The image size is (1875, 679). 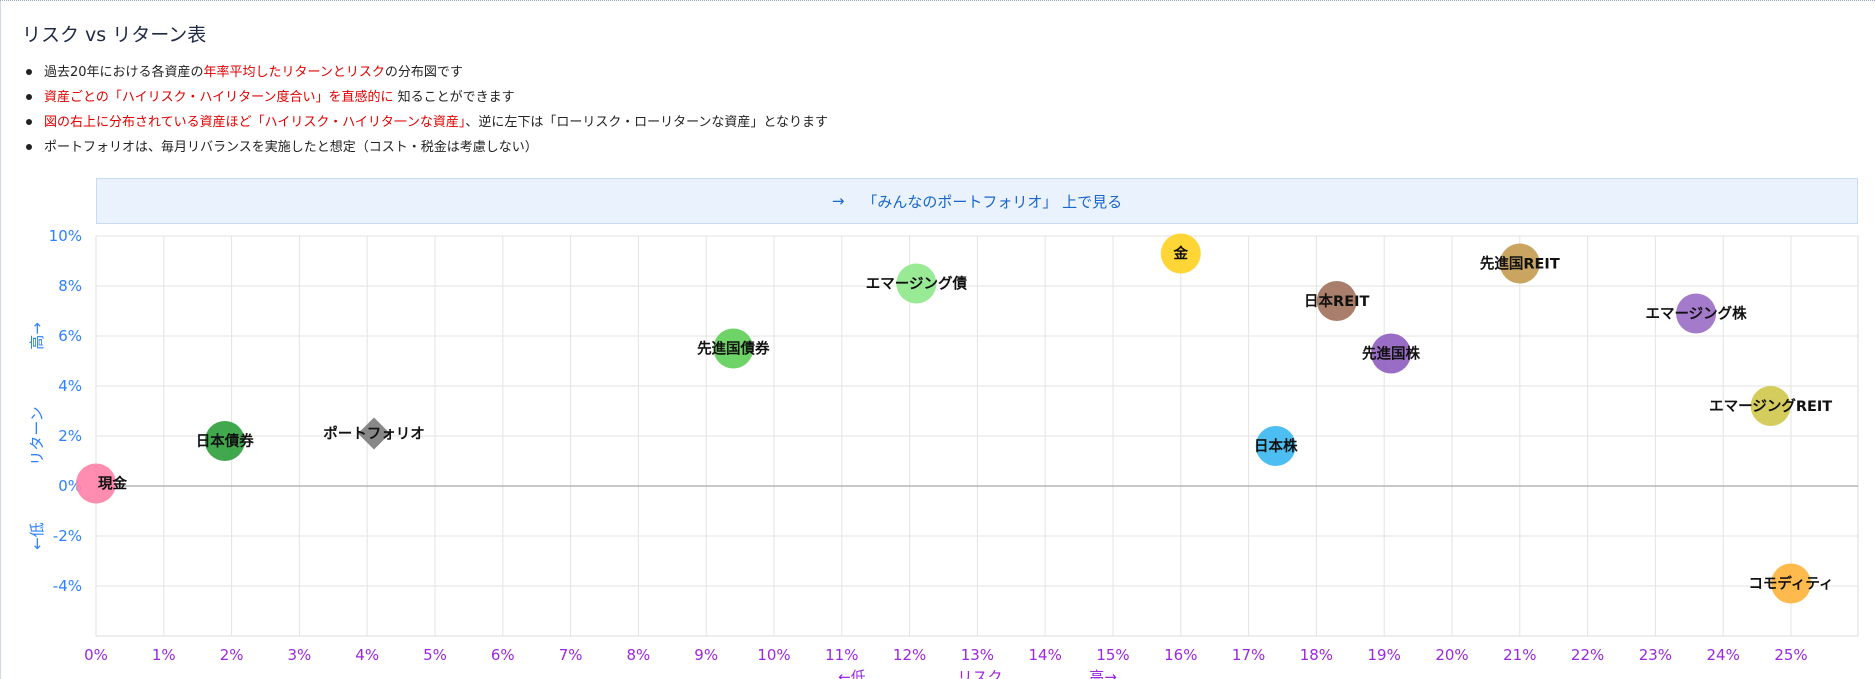 I want to click on data-label: 金, so click(x=1181, y=254).